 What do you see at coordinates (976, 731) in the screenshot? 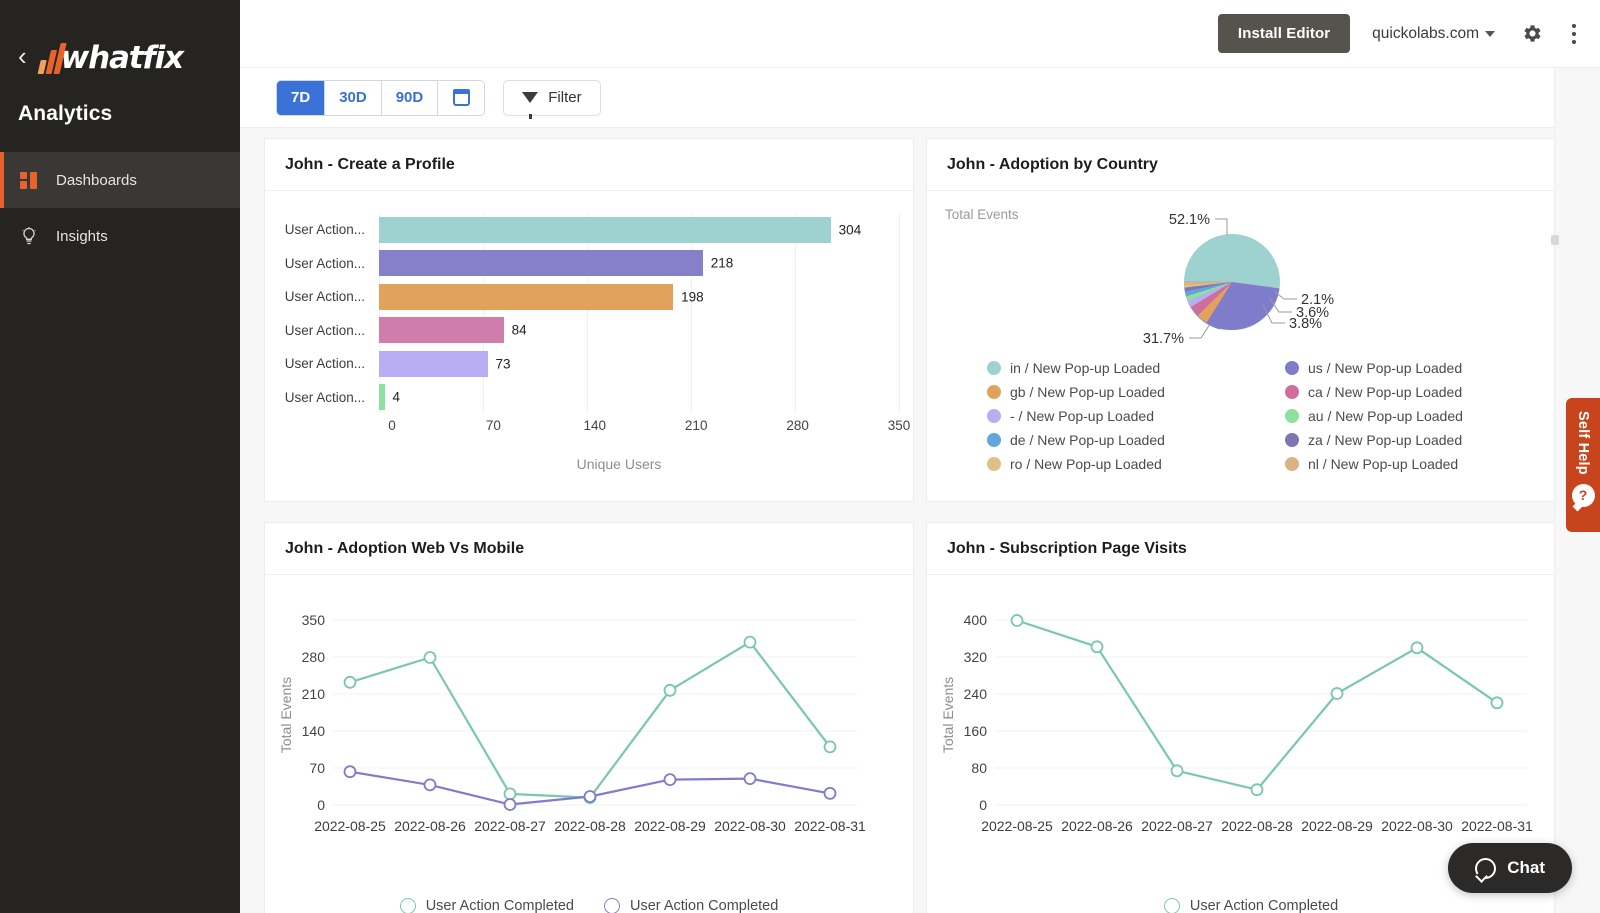
I see `y-tick-label: 160` at bounding box center [976, 731].